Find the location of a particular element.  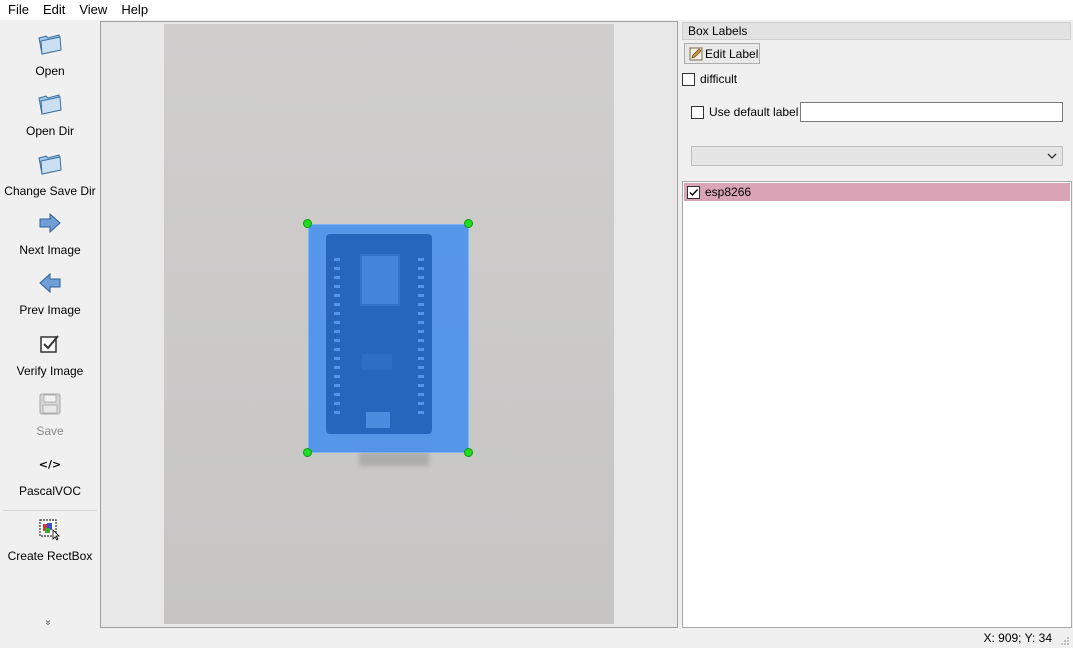

edit-label-text: Edit Label is located at coordinates (732, 53).